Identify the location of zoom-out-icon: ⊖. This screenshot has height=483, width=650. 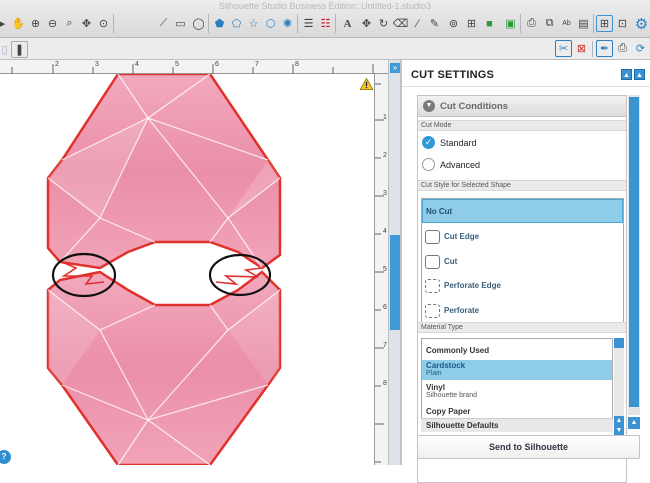
(52, 23).